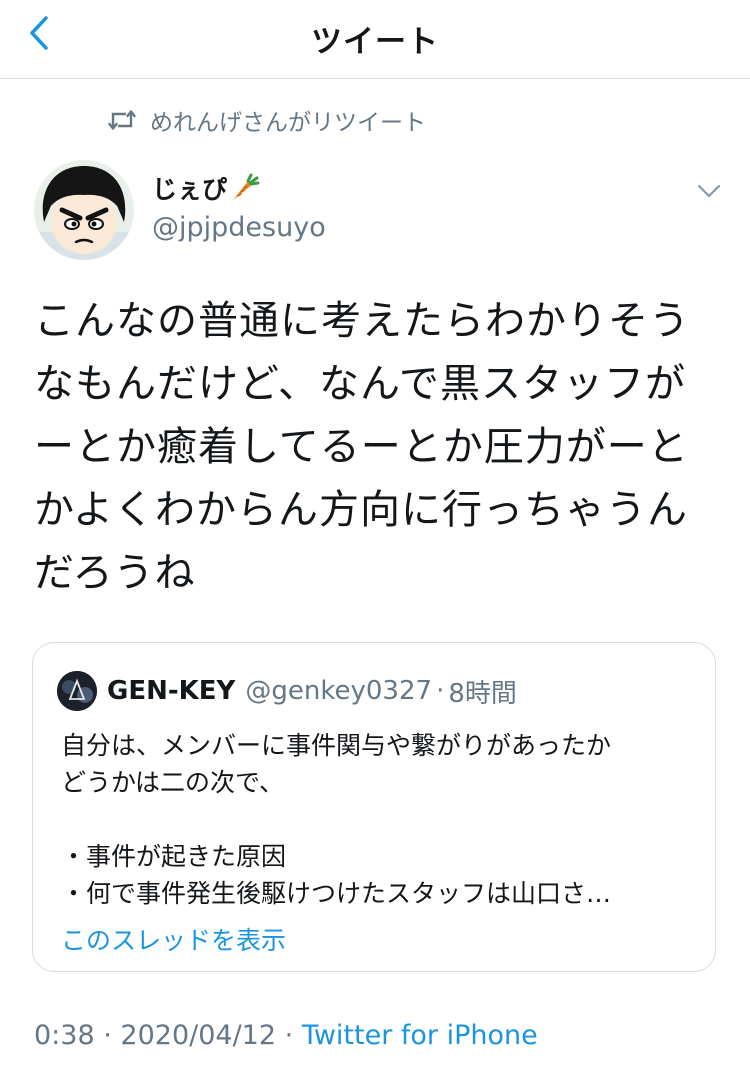 This screenshot has width=750, height=1078. I want to click on cartoon-face-avatar-image, so click(84, 210).